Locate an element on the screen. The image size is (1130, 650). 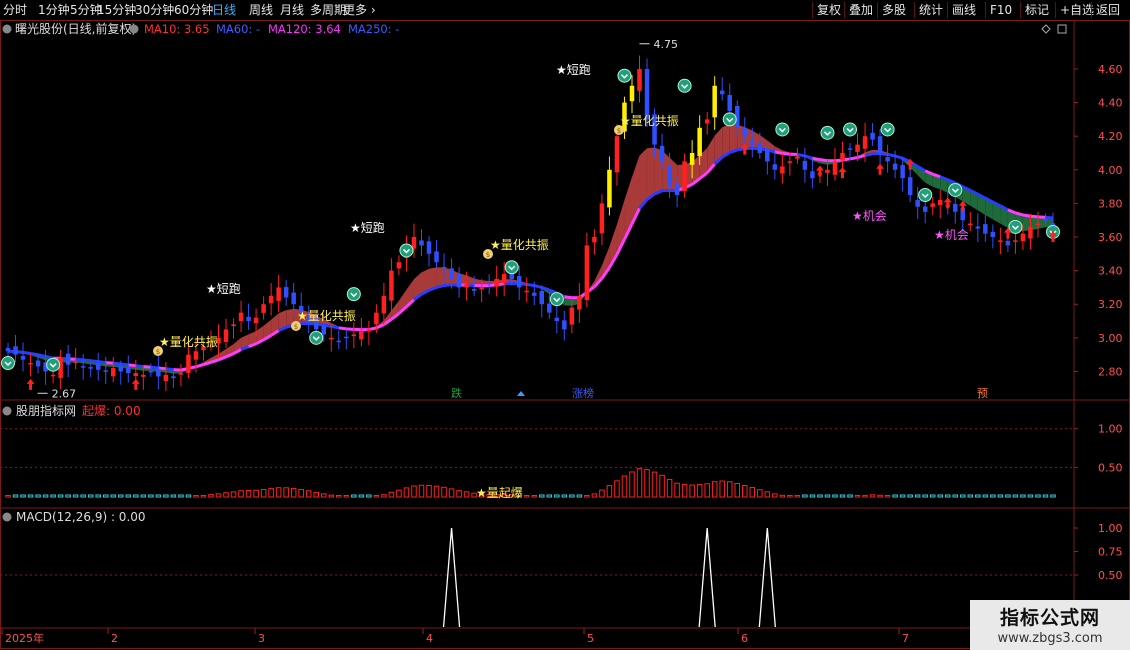
toolbar-button: F10 is located at coordinates (1000, 10).